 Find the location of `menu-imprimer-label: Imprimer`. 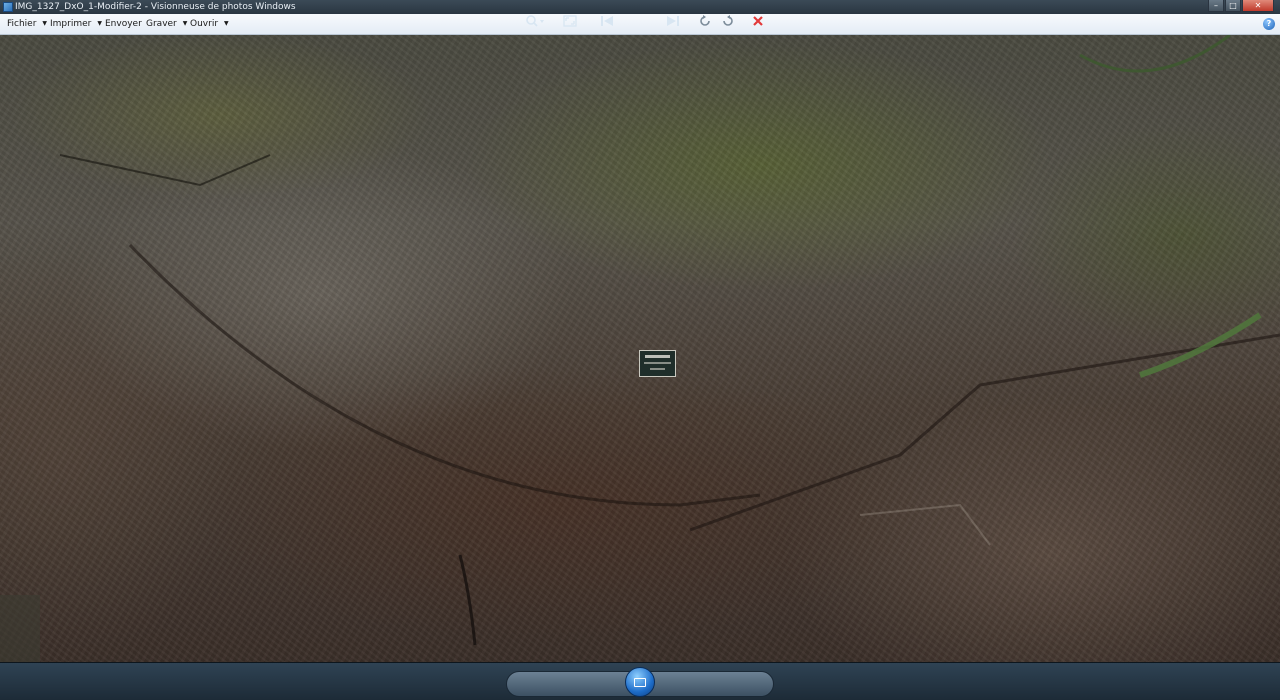

menu-imprimer-label: Imprimer is located at coordinates (71, 24).